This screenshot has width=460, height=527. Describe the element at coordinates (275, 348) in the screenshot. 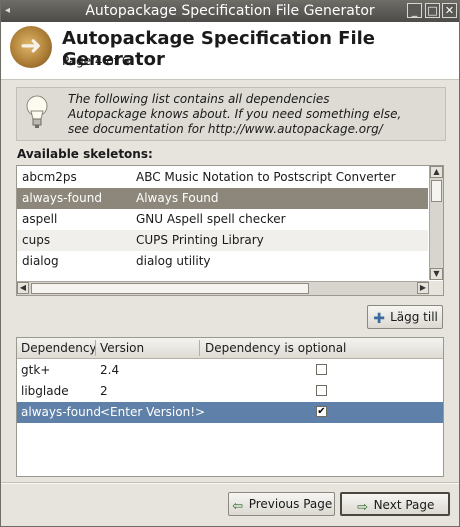

I see `column-header-optional: Dependency is optional` at that location.